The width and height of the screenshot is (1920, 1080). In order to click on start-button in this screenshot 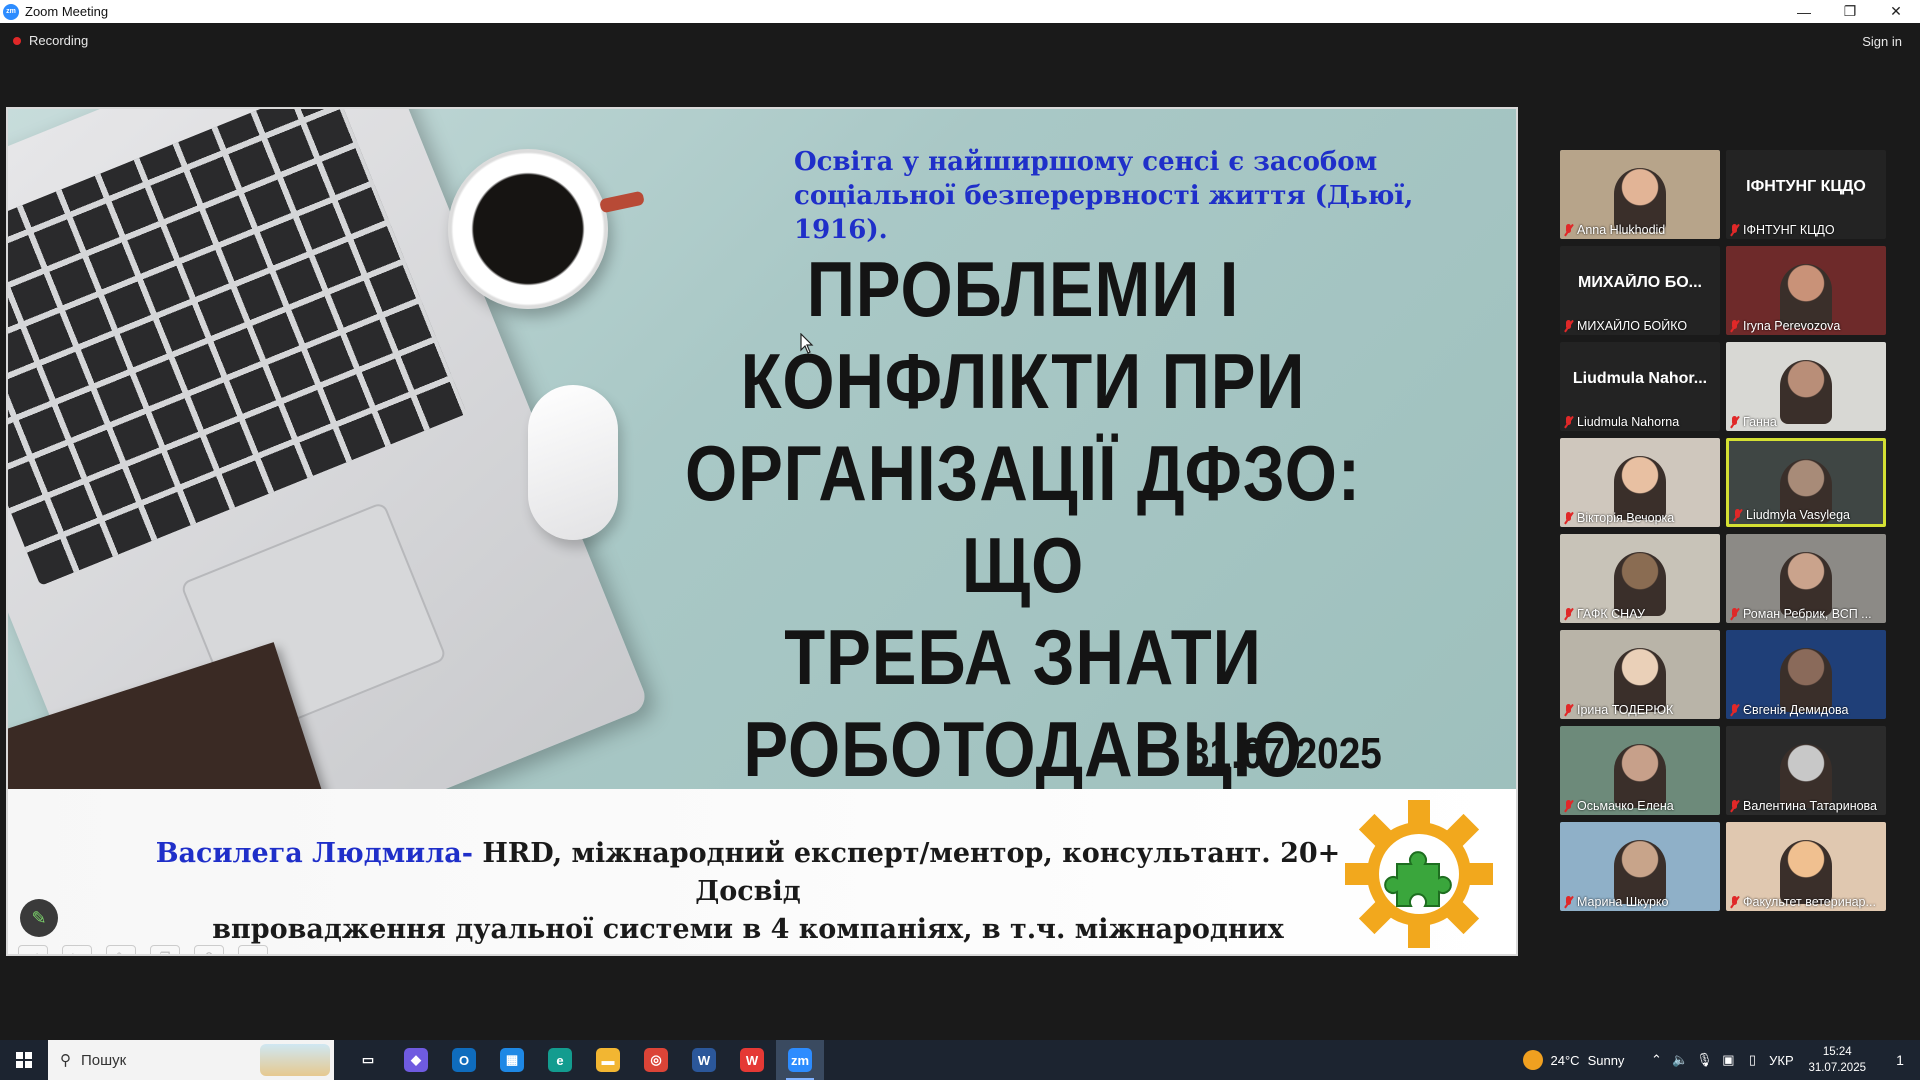, I will do `click(24, 1060)`.